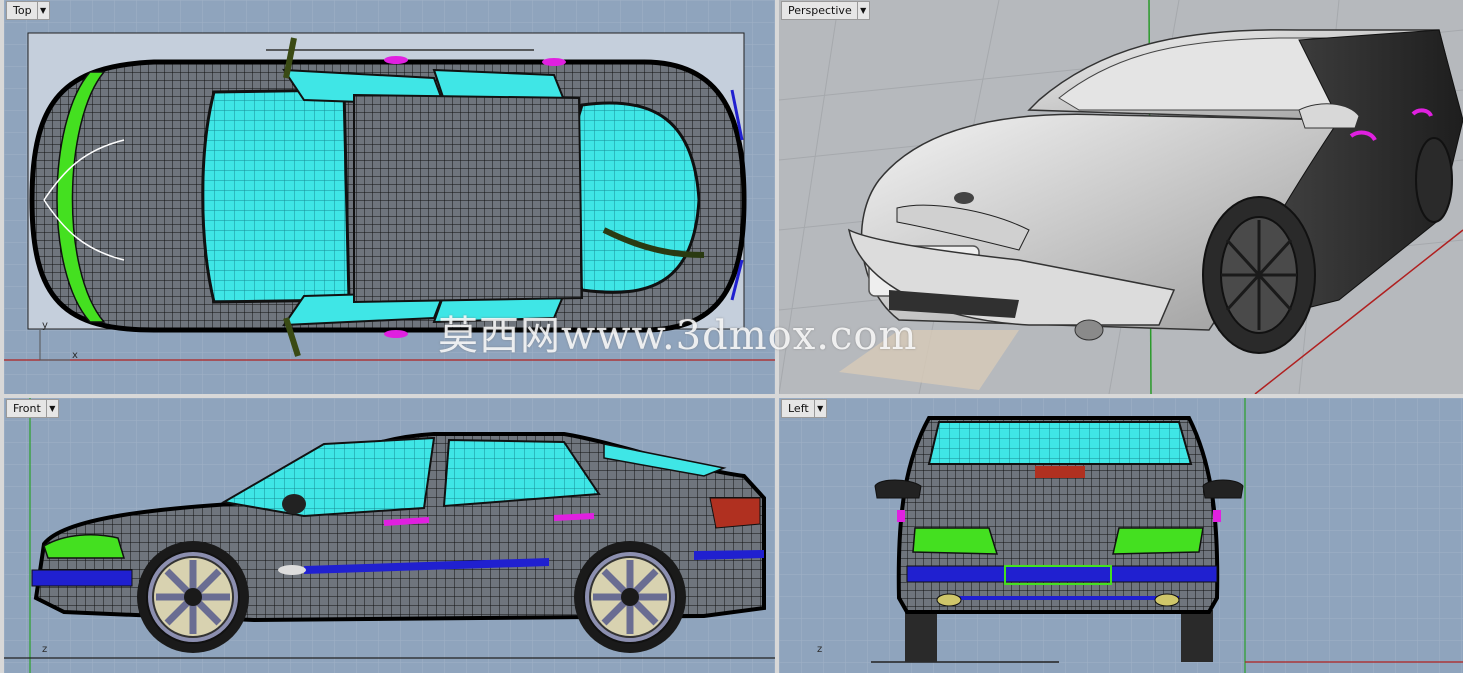  Describe the element at coordinates (798, 408) in the screenshot. I see `viewport-left-label: Left` at that location.